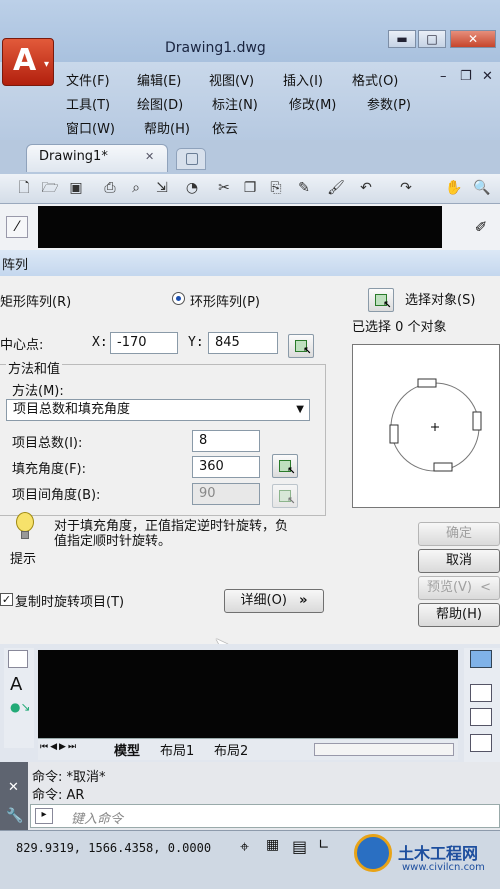  What do you see at coordinates (6, 599) in the screenshot?
I see `rotate-items-checkbox: ✓` at bounding box center [6, 599].